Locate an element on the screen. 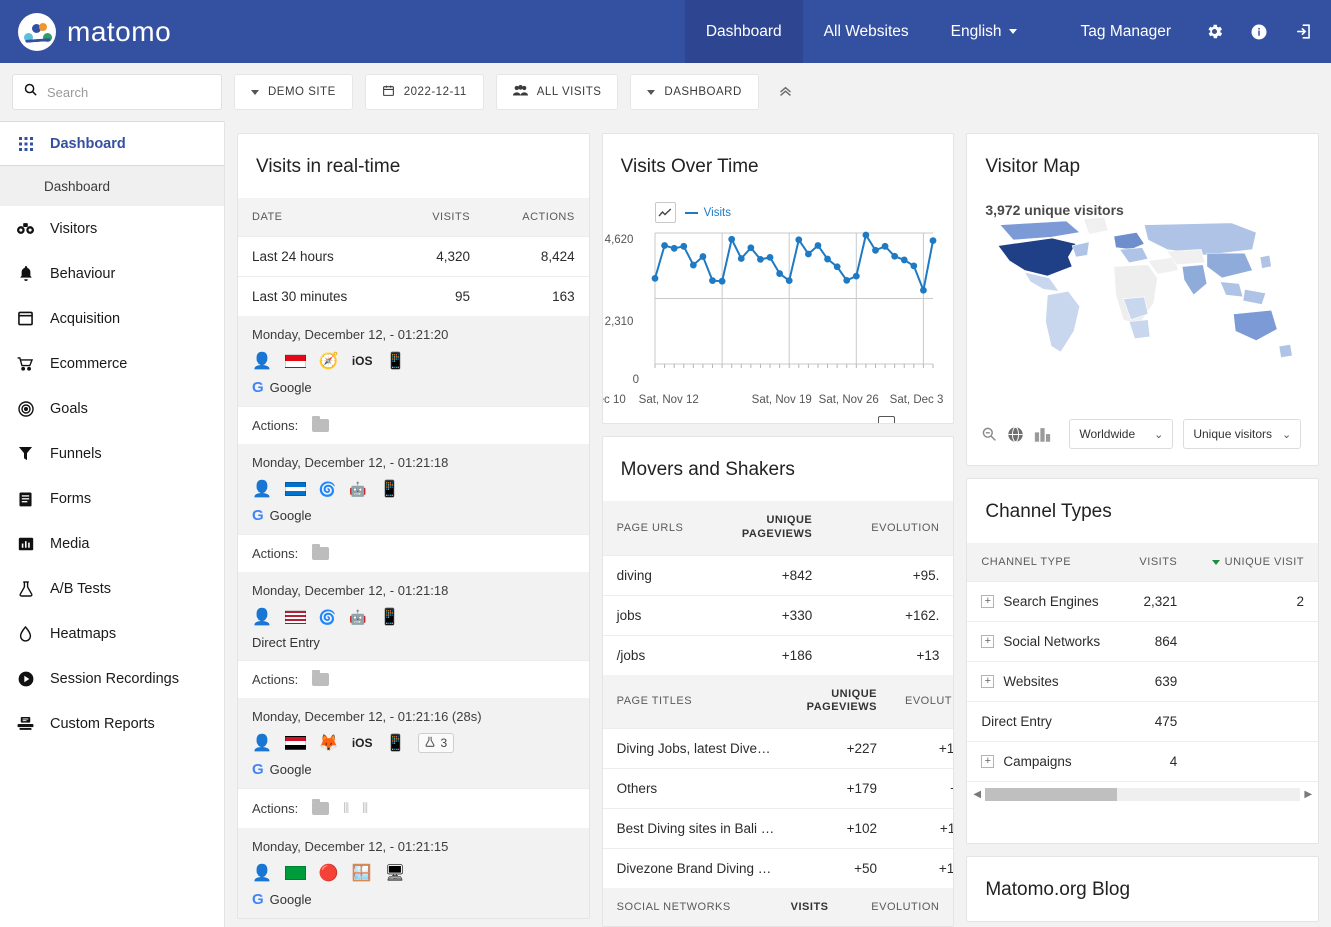  chart-type-icon is located at coordinates (665, 212).